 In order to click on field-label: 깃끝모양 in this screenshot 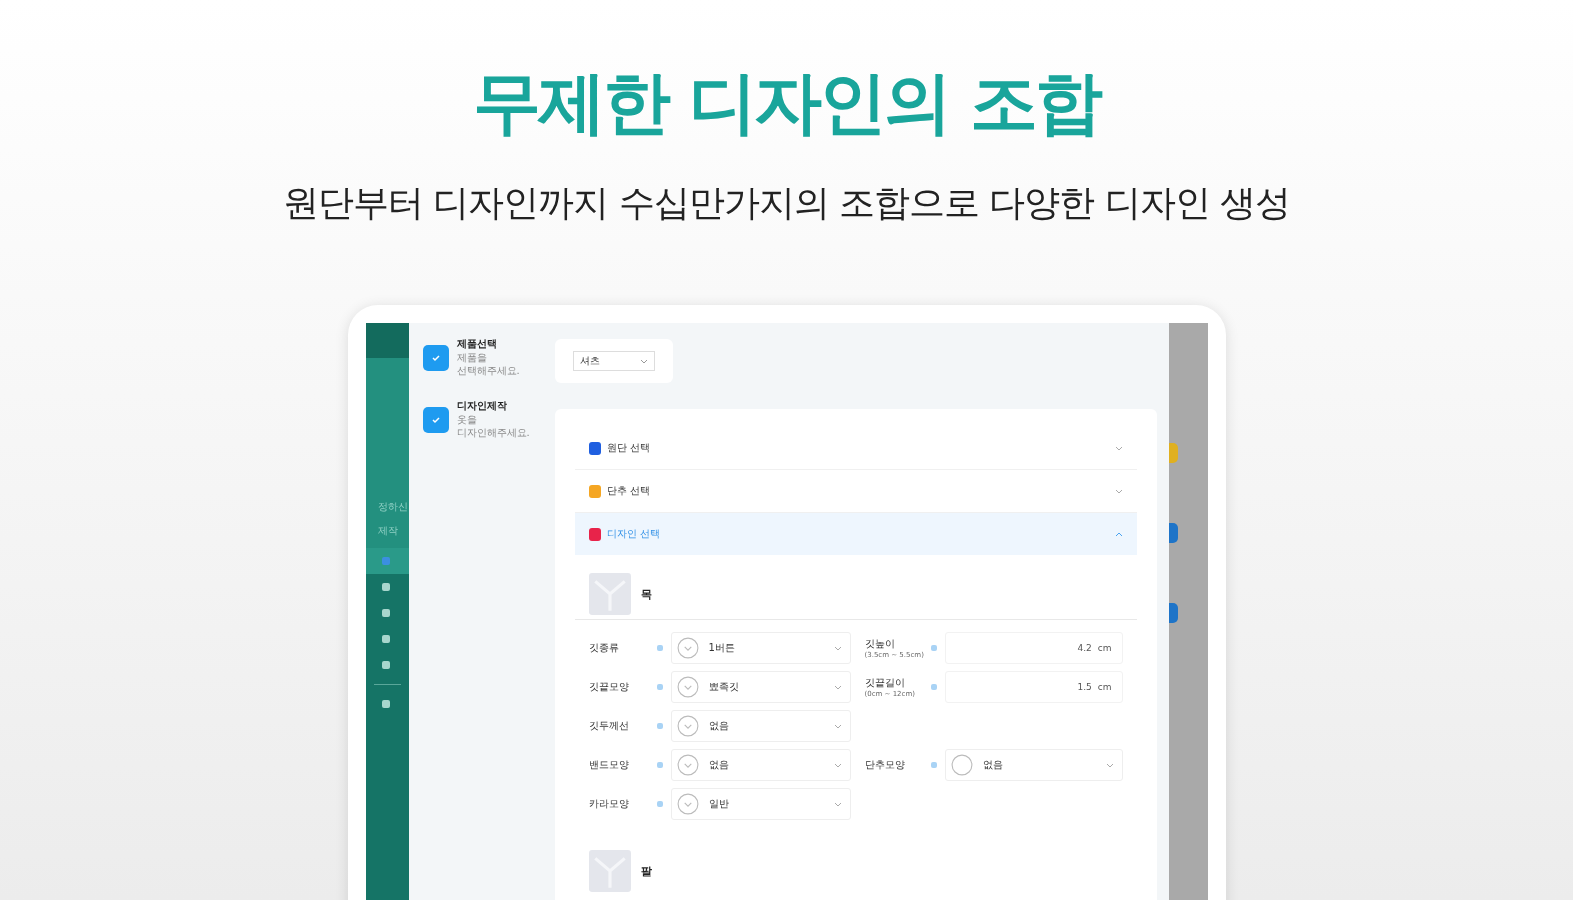, I will do `click(609, 687)`.